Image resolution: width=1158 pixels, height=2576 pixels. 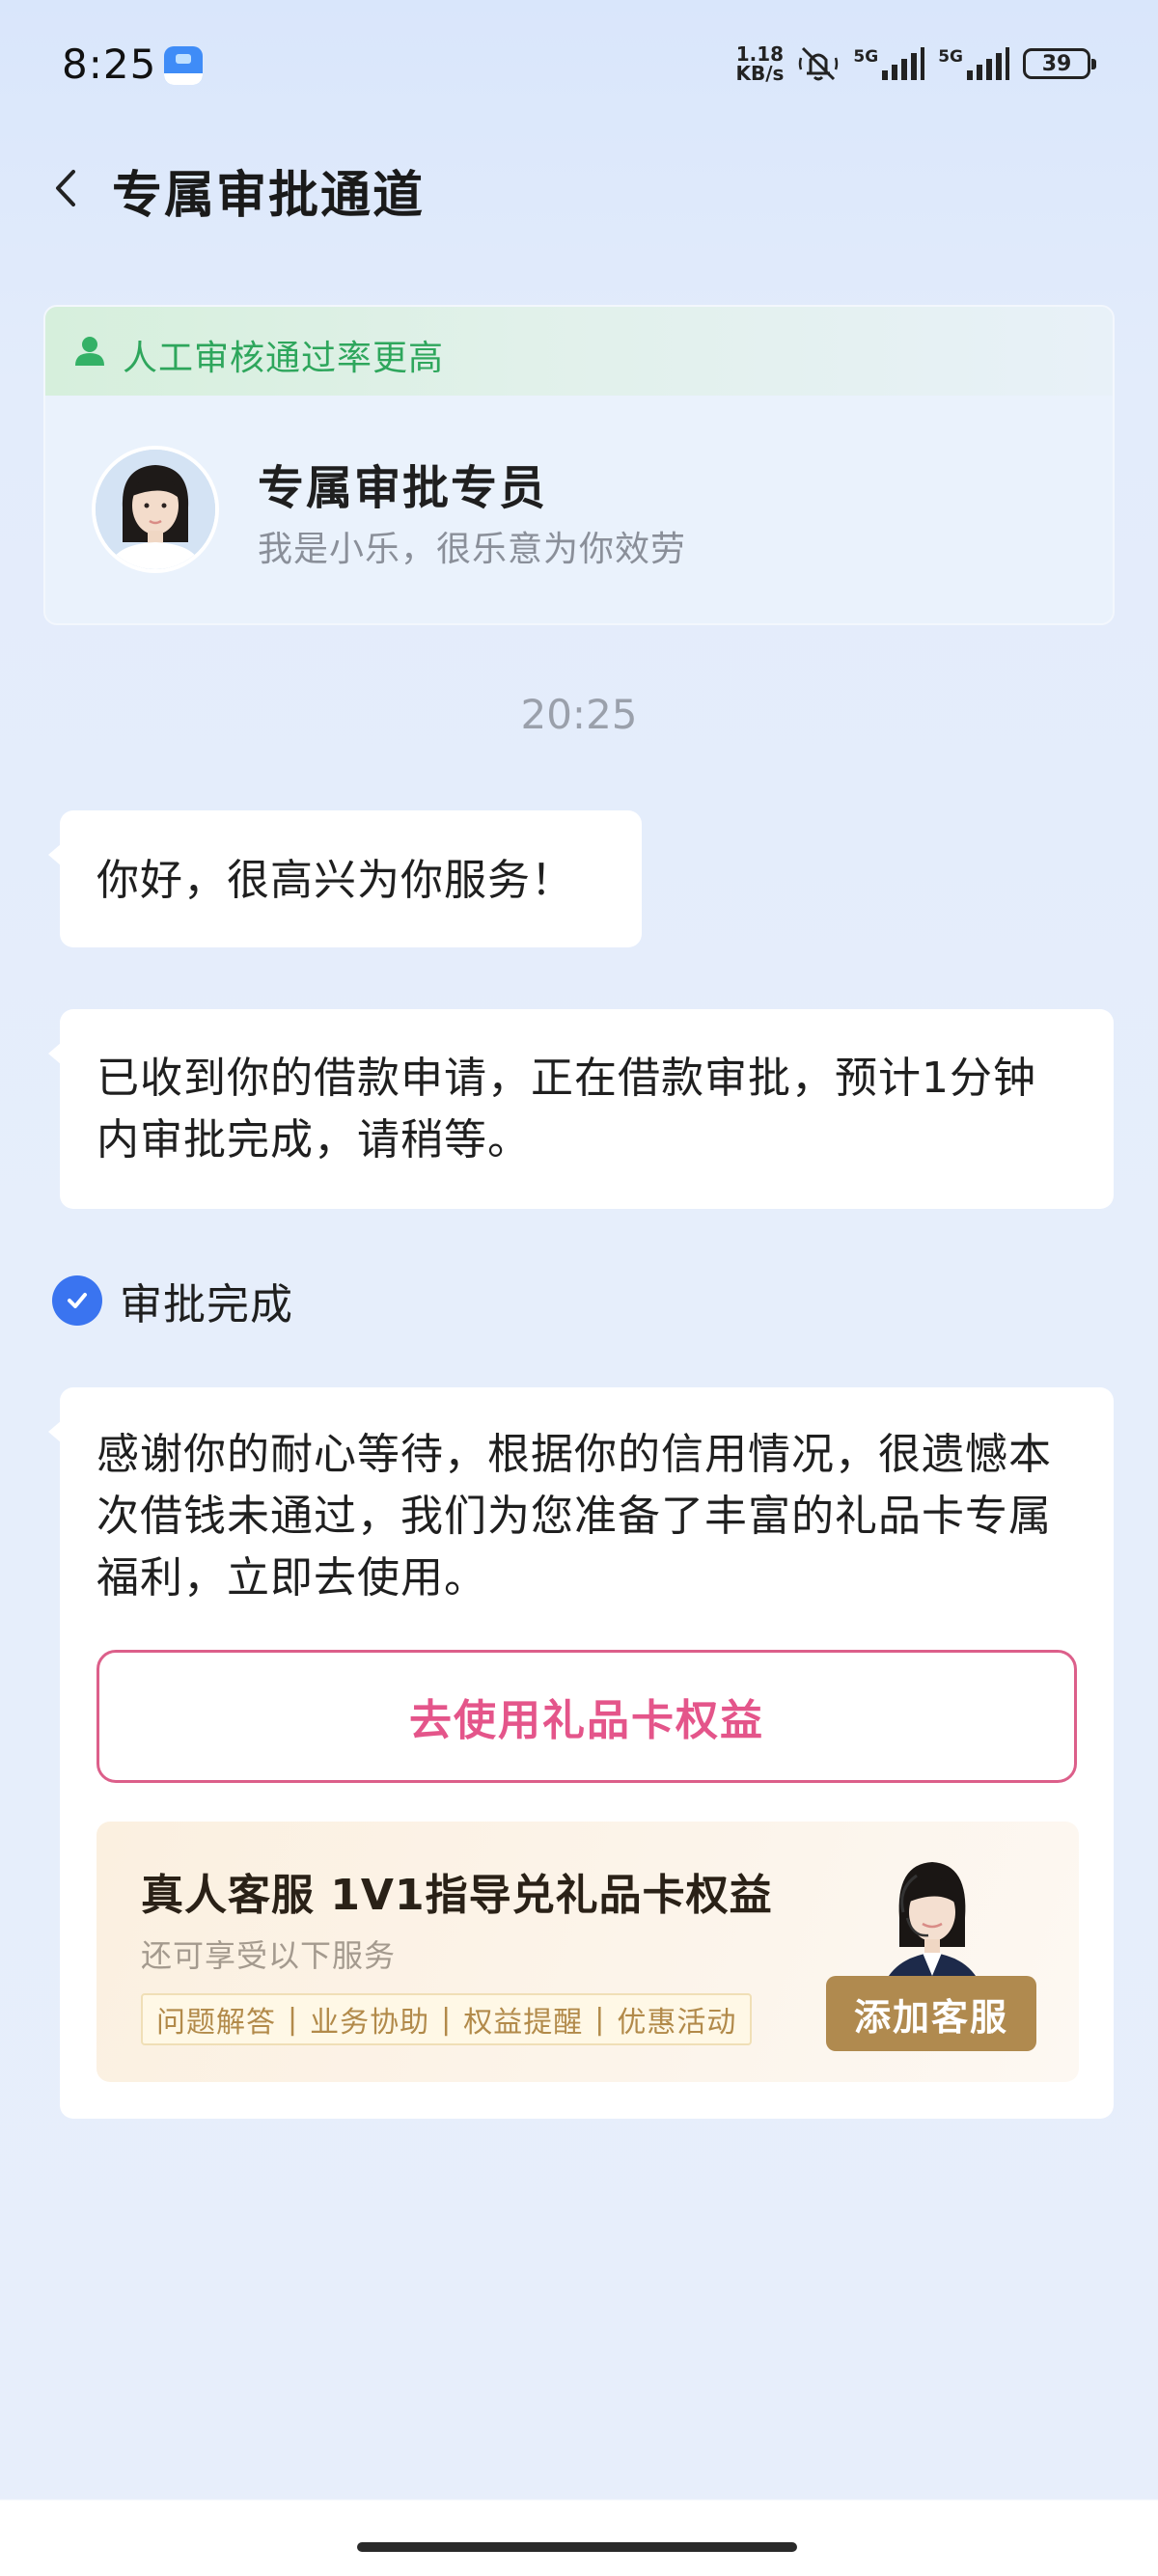 I want to click on service-subtitle: 还可享受以下服务, so click(x=269, y=1956).